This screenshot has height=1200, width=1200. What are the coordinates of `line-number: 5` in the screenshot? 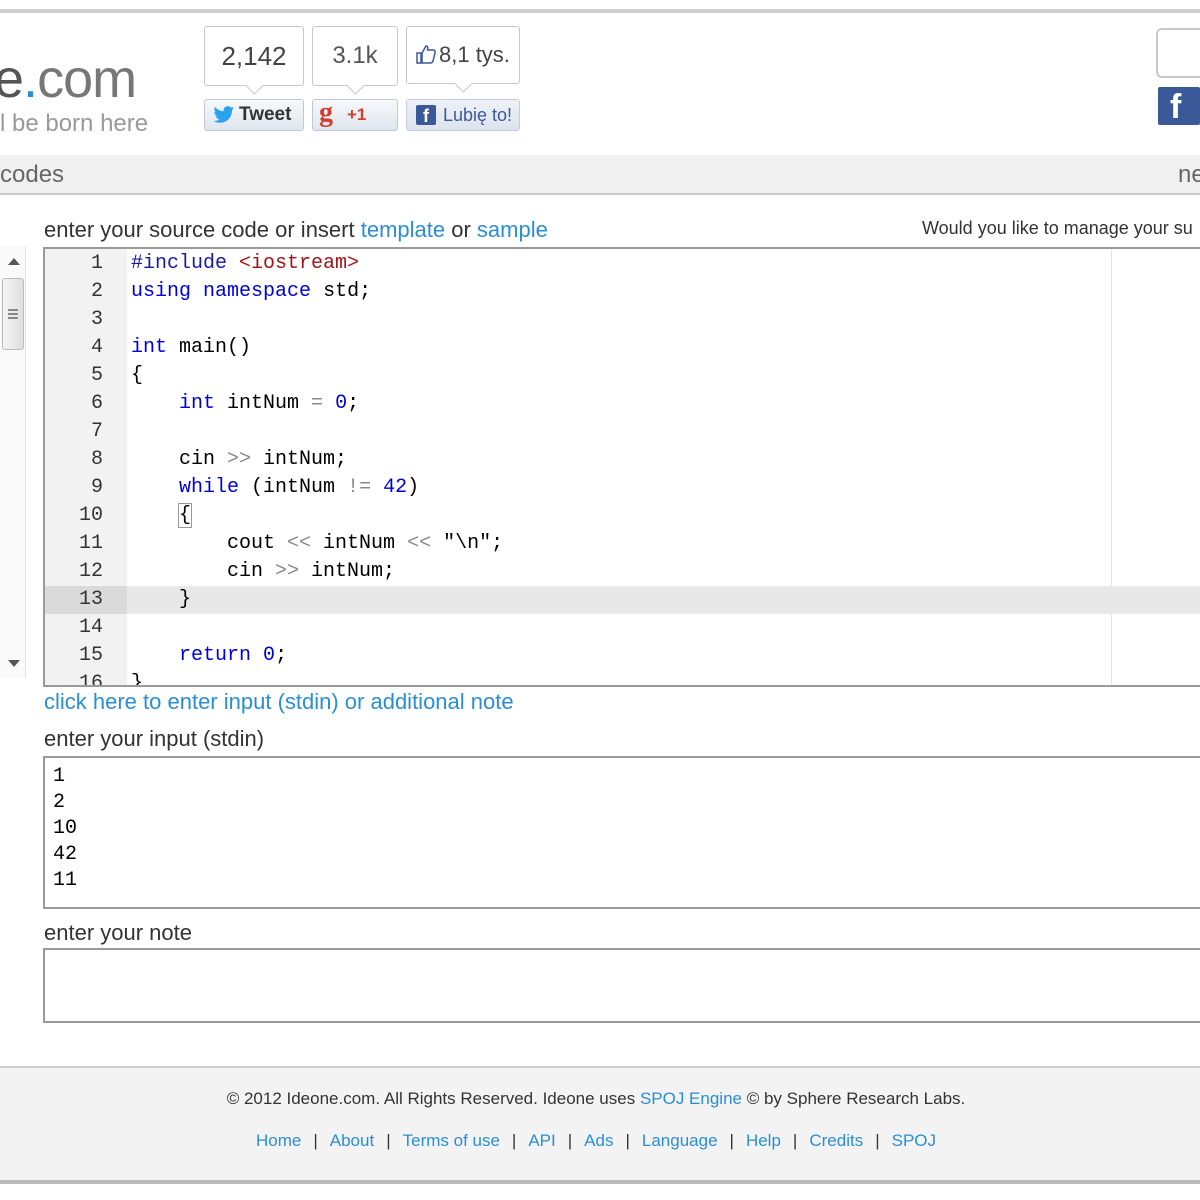 It's located at (96, 375).